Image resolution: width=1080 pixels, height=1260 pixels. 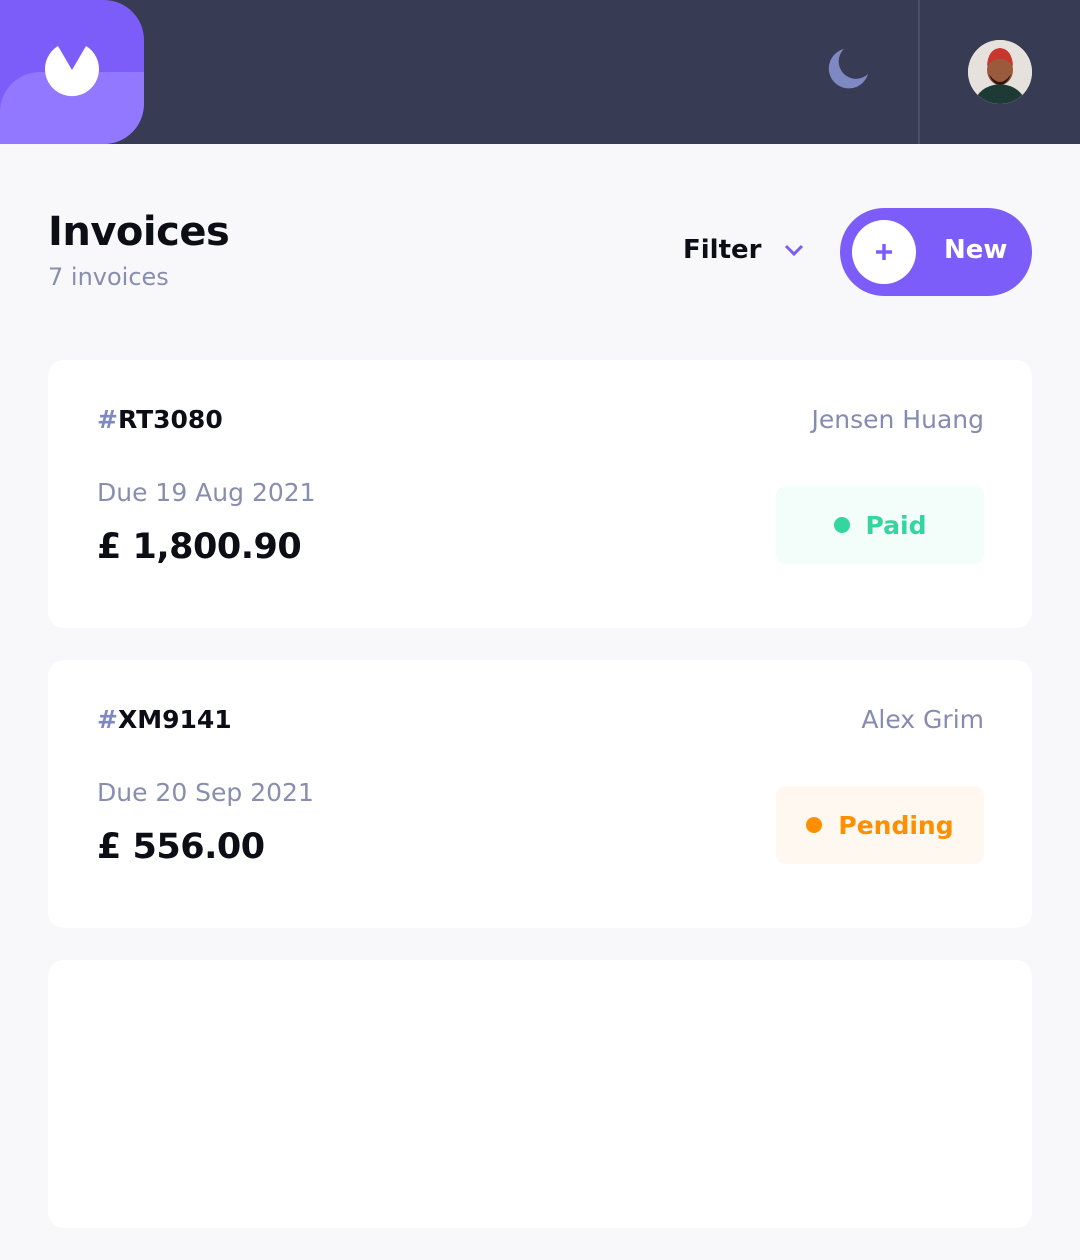 I want to click on invoice-client: Jensen Huang, so click(x=897, y=419).